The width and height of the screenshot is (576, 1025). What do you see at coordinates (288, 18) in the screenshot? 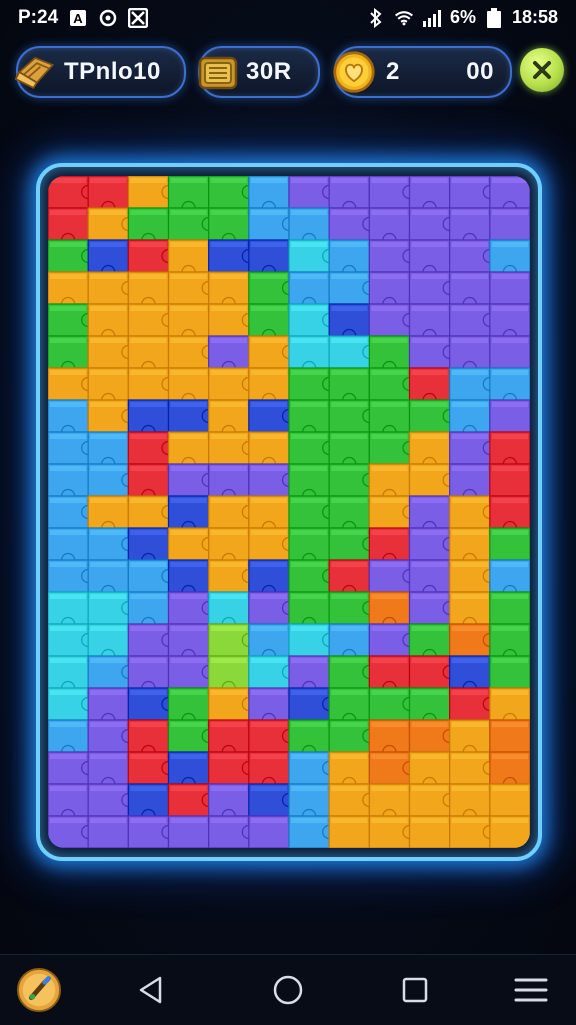
I see `status-bar: P:24 A 6% 18:58` at bounding box center [288, 18].